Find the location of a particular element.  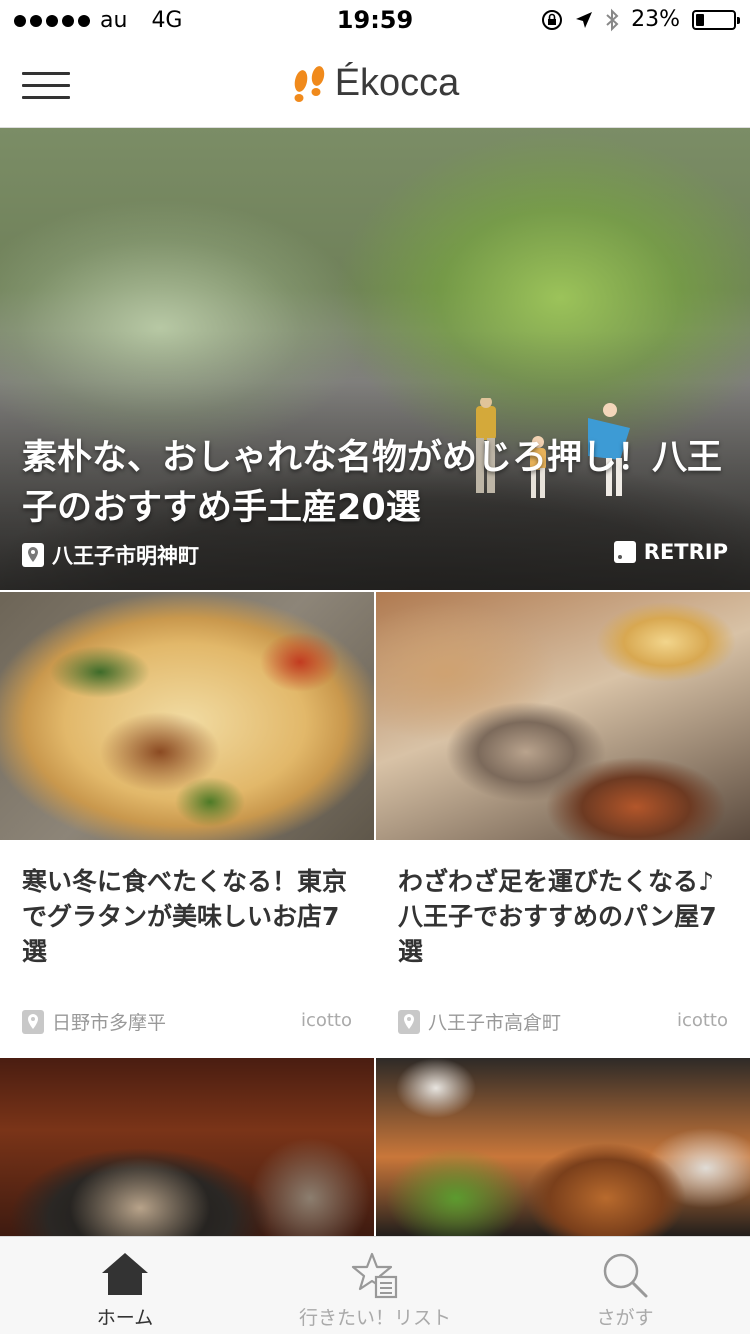

tab-home: ホーム is located at coordinates (125, 1285).